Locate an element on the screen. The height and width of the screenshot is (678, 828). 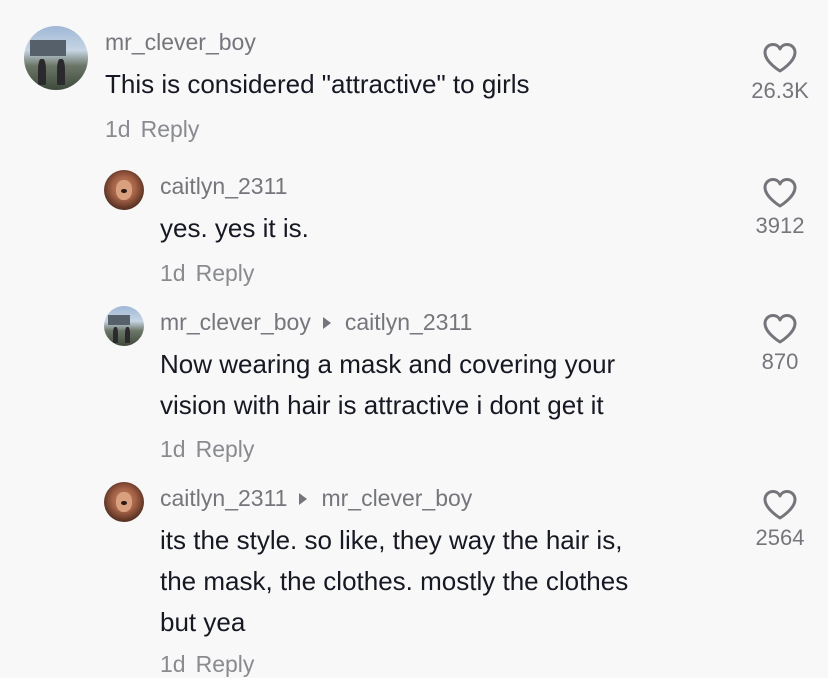
reply-to-username: caitlyn_2311 is located at coordinates (408, 322).